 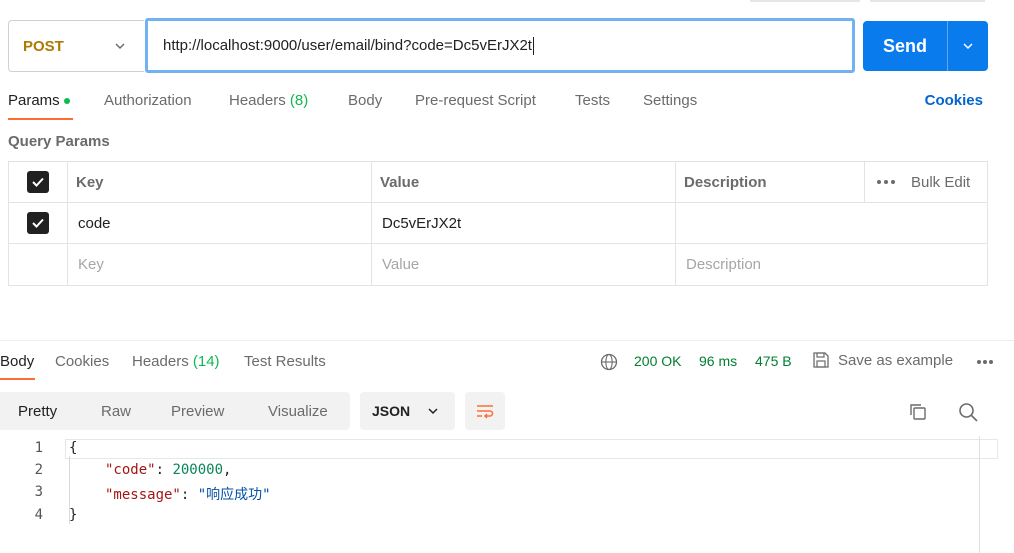 I want to click on line-number: 4, so click(x=38, y=515).